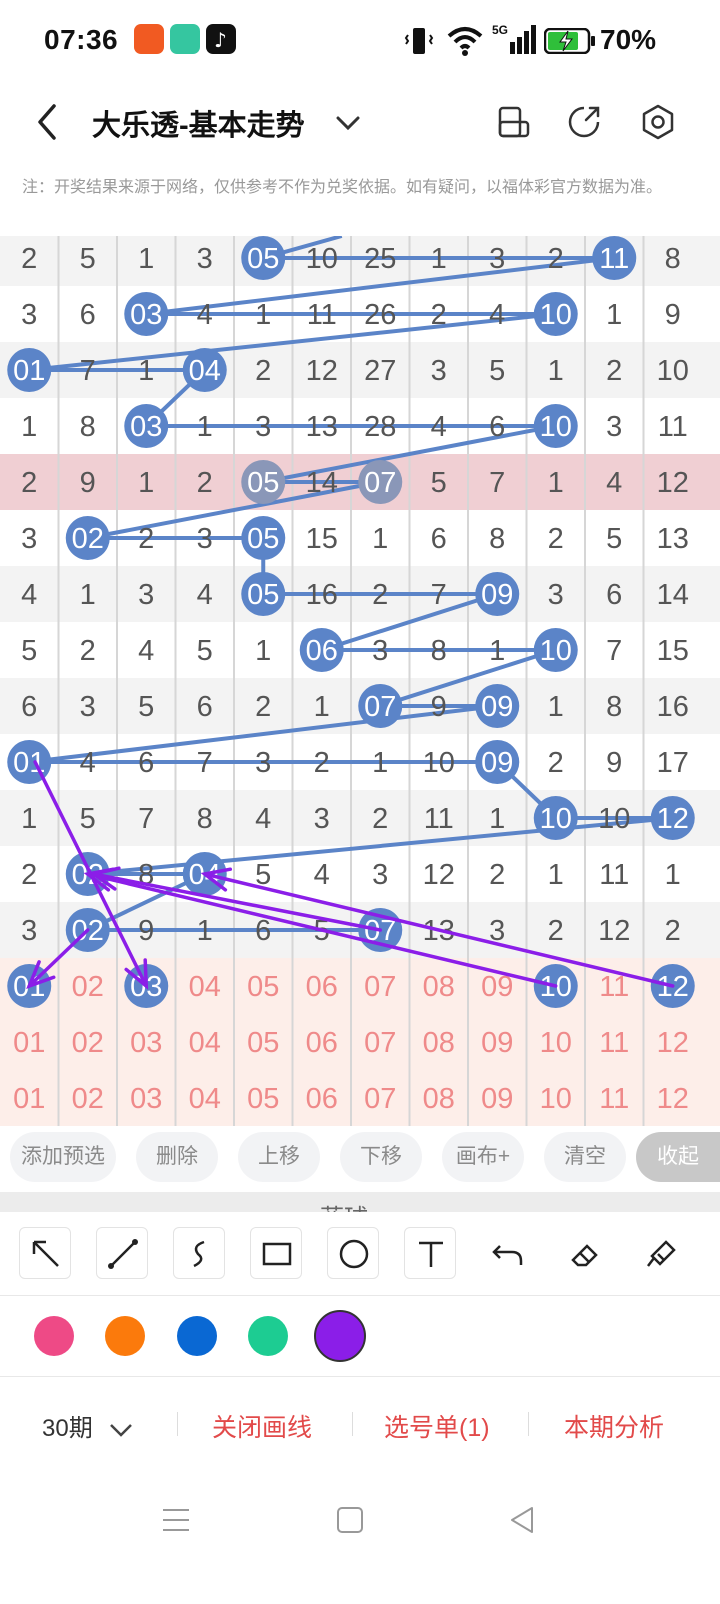 The width and height of the screenshot is (720, 1604). What do you see at coordinates (514, 122) in the screenshot?
I see `screen-switch-icon` at bounding box center [514, 122].